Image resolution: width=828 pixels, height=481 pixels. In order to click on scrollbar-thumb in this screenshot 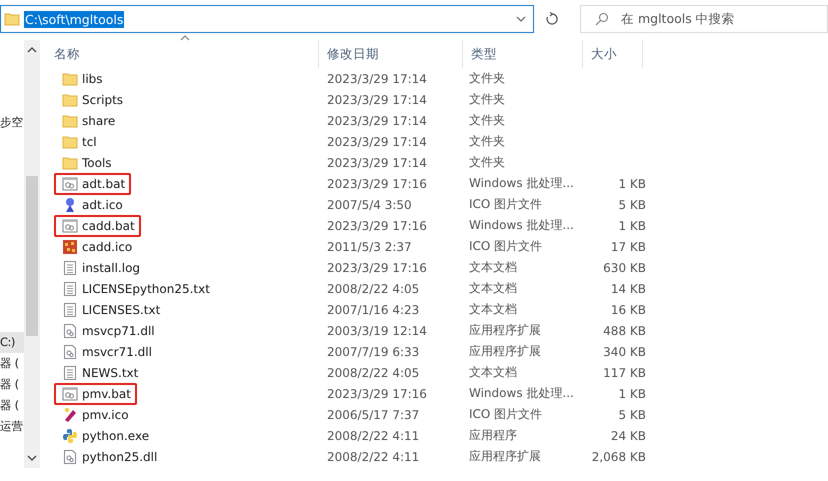, I will do `click(32, 256)`.